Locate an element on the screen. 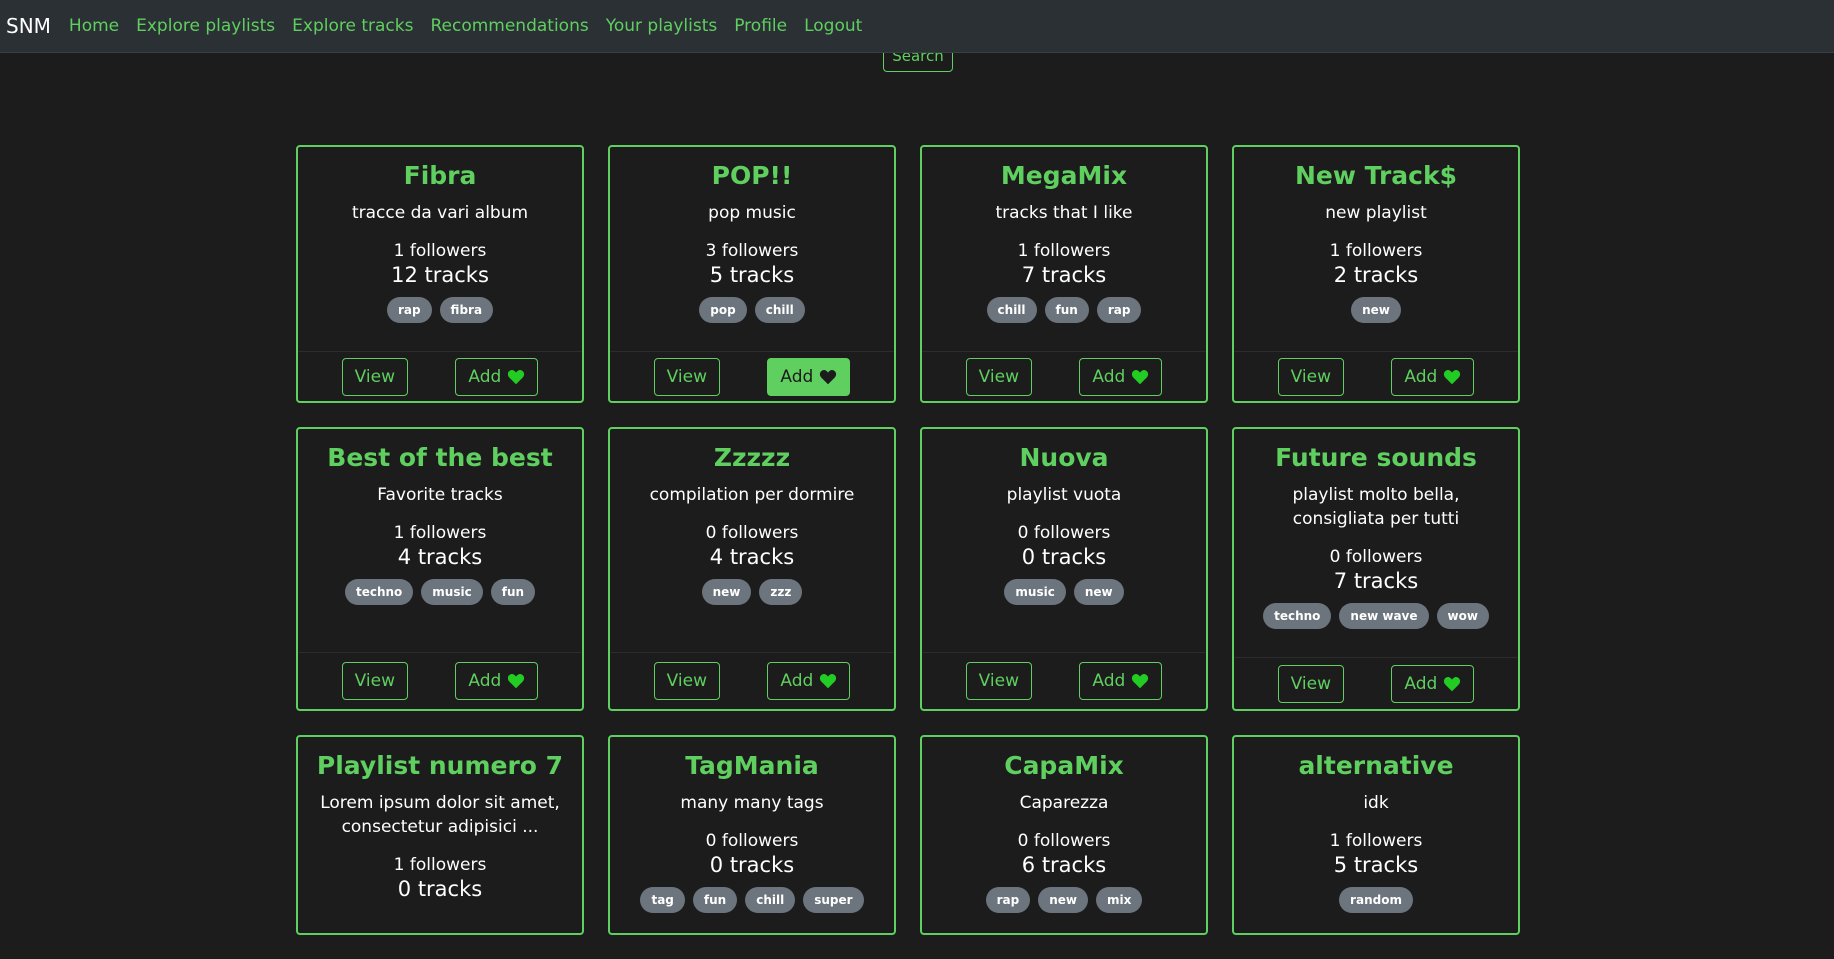 The height and width of the screenshot is (959, 1834). nav-link-home: Home is located at coordinates (94, 26).